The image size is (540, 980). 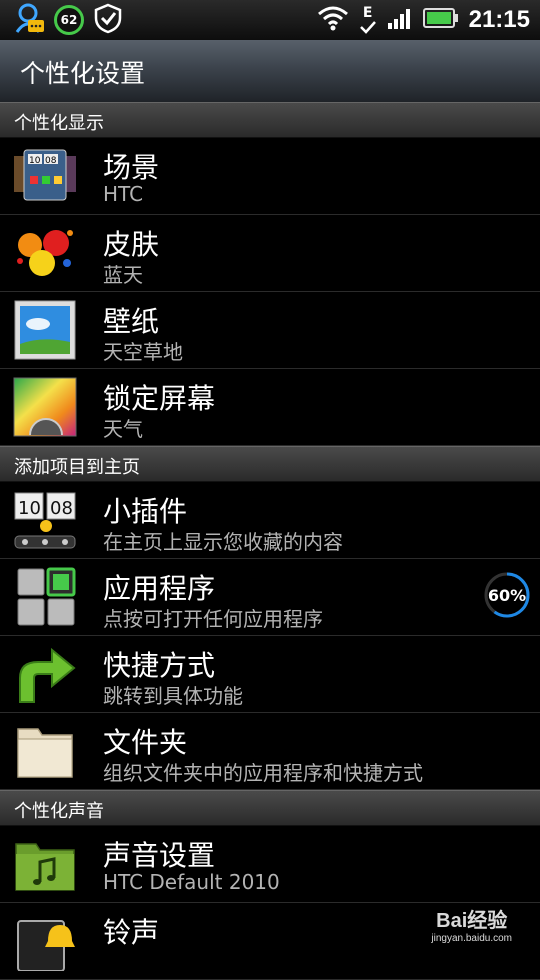 What do you see at coordinates (45, 407) in the screenshot?
I see `lockscreen-icon` at bounding box center [45, 407].